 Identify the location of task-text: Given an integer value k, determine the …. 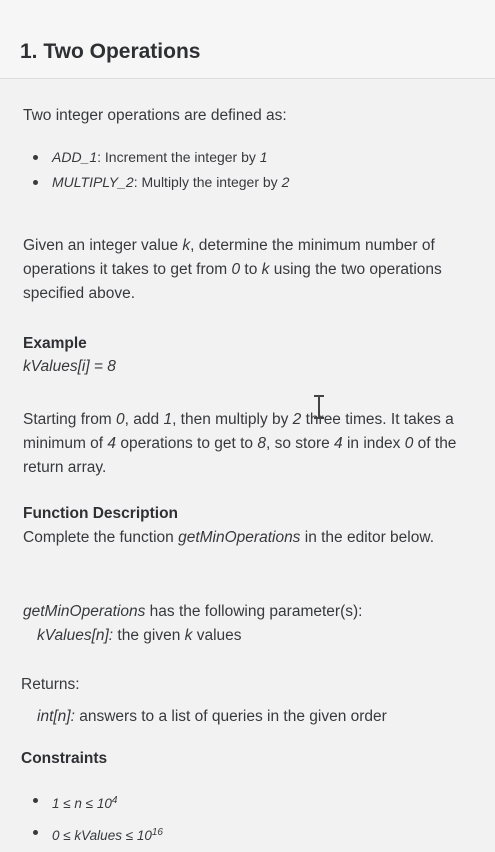
(232, 269).